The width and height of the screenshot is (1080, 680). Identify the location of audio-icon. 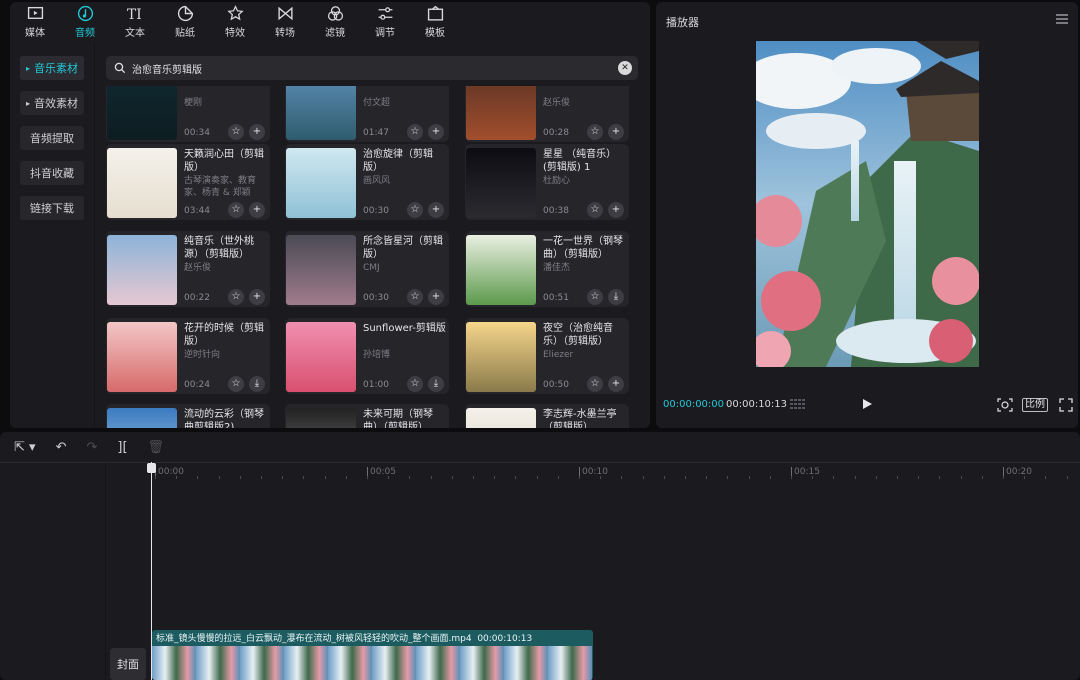
(85, 13).